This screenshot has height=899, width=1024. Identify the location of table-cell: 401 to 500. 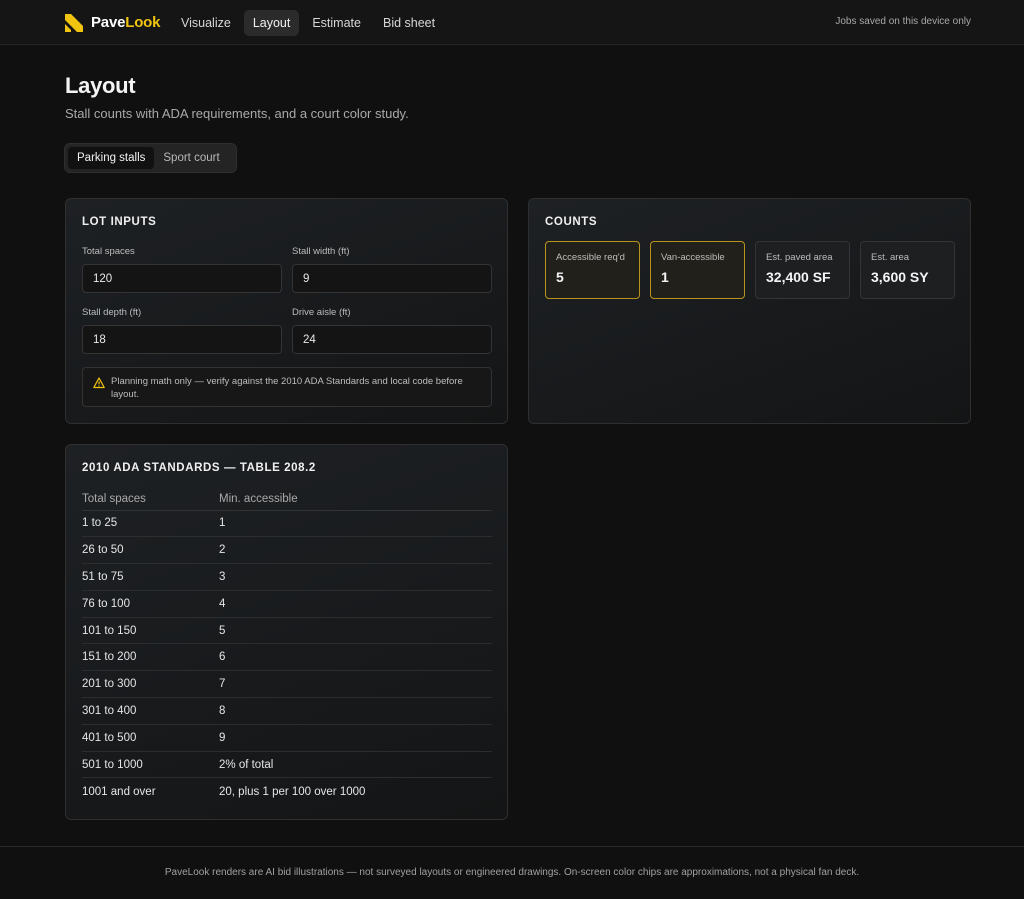
(150, 738).